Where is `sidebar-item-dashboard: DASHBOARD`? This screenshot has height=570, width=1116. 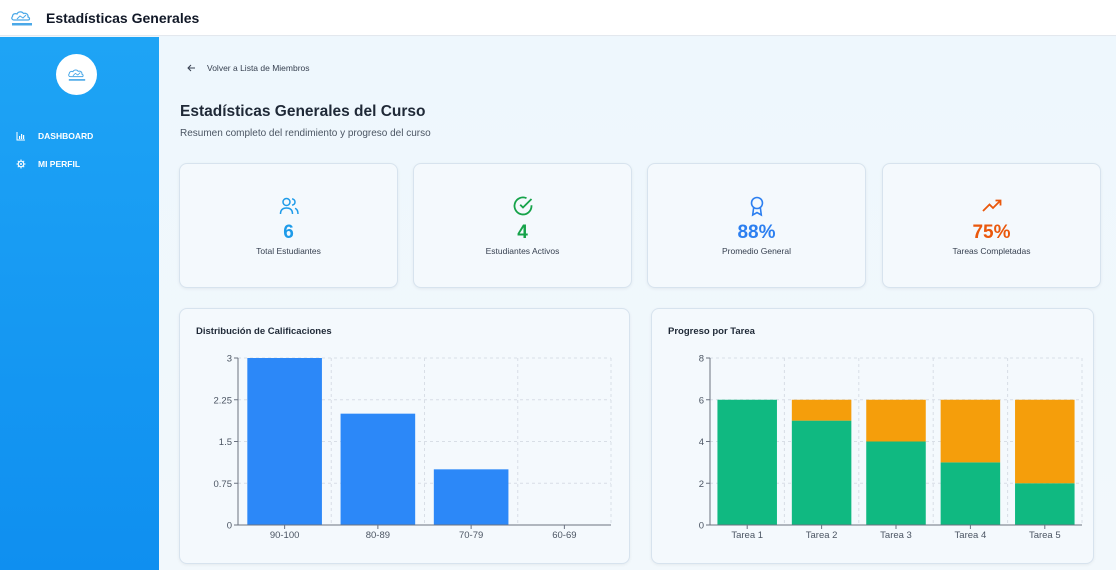 sidebar-item-dashboard: DASHBOARD is located at coordinates (54, 136).